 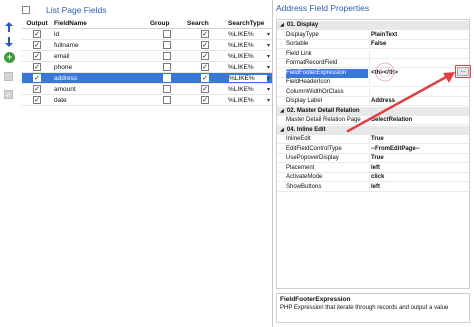 What do you see at coordinates (147, 100) in the screenshot?
I see `table-row: ✓ date ✓ %LIKE% ▾` at bounding box center [147, 100].